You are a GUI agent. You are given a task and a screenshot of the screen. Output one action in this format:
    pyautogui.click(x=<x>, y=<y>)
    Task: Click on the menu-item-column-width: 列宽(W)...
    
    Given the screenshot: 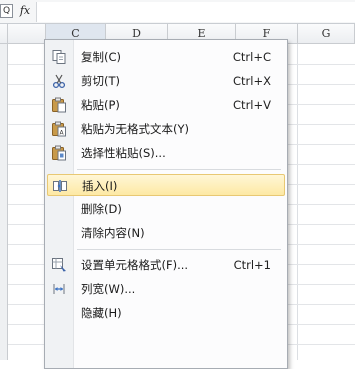 What is the action you would take?
    pyautogui.click(x=166, y=289)
    